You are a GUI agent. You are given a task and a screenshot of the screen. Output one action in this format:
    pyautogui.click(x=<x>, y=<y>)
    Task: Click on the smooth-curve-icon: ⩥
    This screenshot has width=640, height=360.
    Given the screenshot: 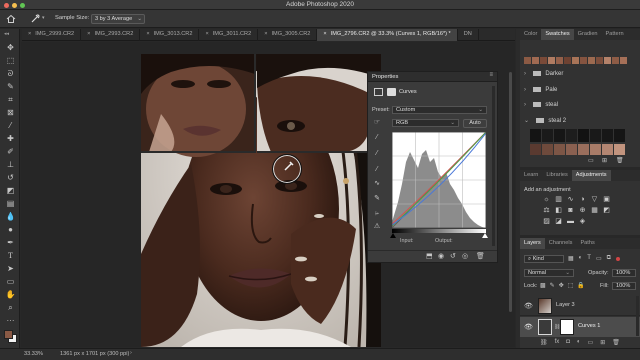 What is the action you would take?
    pyautogui.click(x=377, y=214)
    